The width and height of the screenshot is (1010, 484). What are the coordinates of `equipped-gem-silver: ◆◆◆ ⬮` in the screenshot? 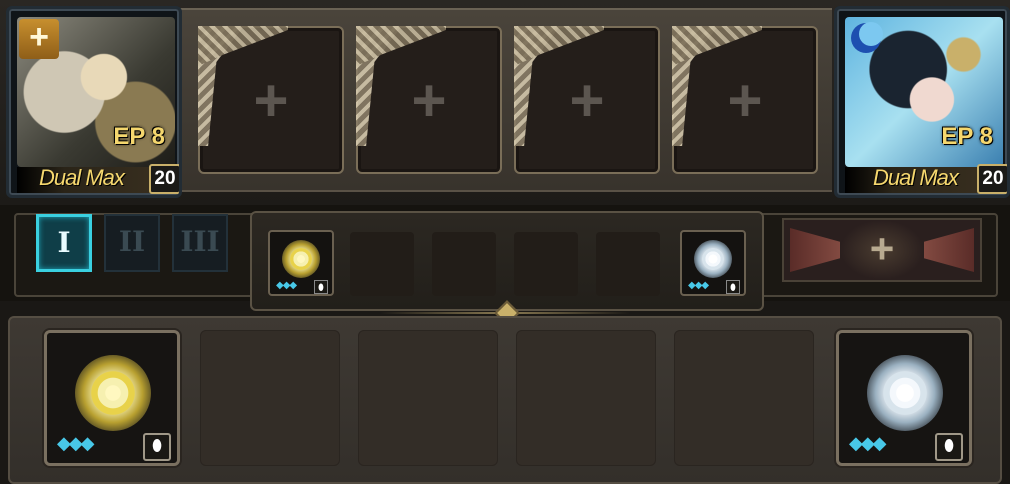 It's located at (713, 263).